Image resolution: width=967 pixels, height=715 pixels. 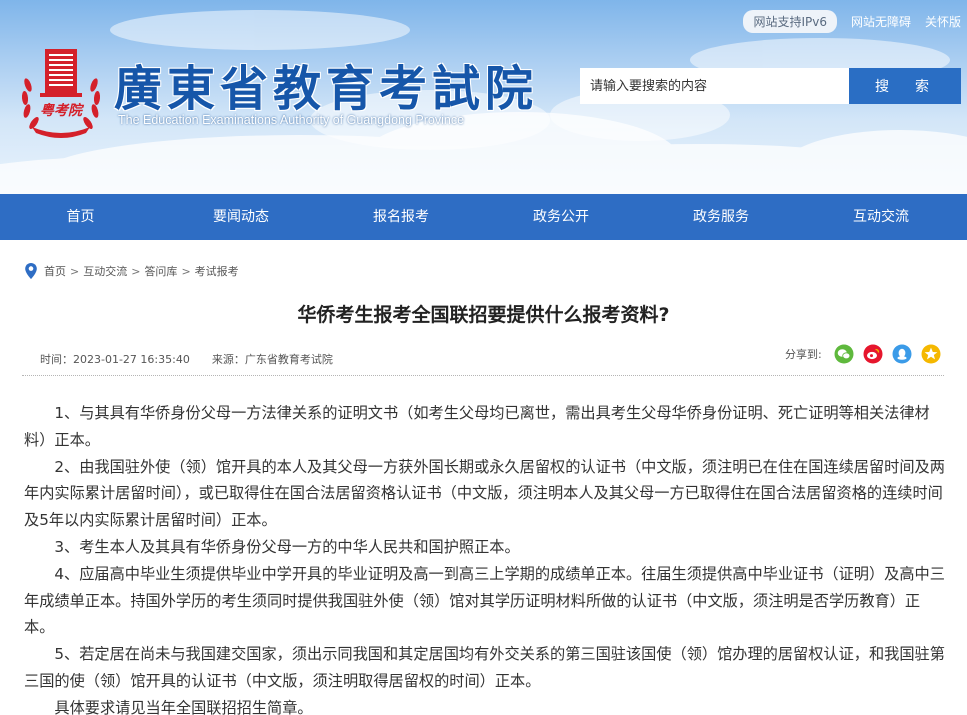 I want to click on article-title: 华侨考生报考全国联招要提供什么报考资料?, so click(x=483, y=315).